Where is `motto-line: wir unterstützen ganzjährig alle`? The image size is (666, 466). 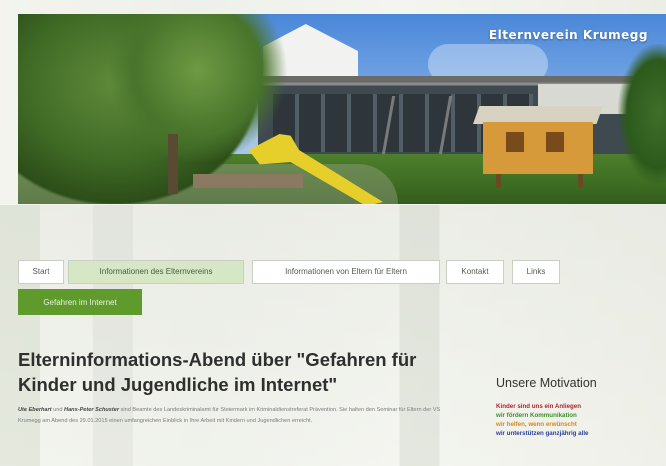 motto-line: wir unterstützen ganzjährig alle is located at coordinates (542, 433).